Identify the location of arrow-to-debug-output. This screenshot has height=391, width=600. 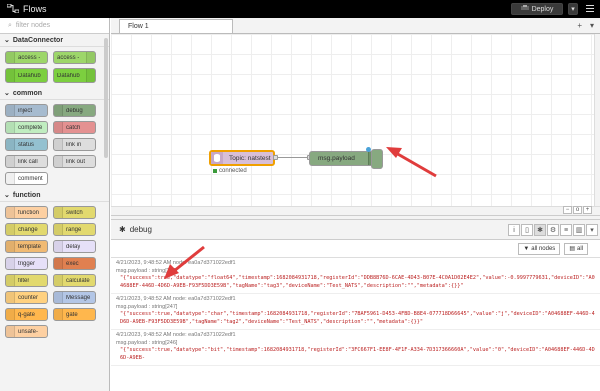
(184, 262).